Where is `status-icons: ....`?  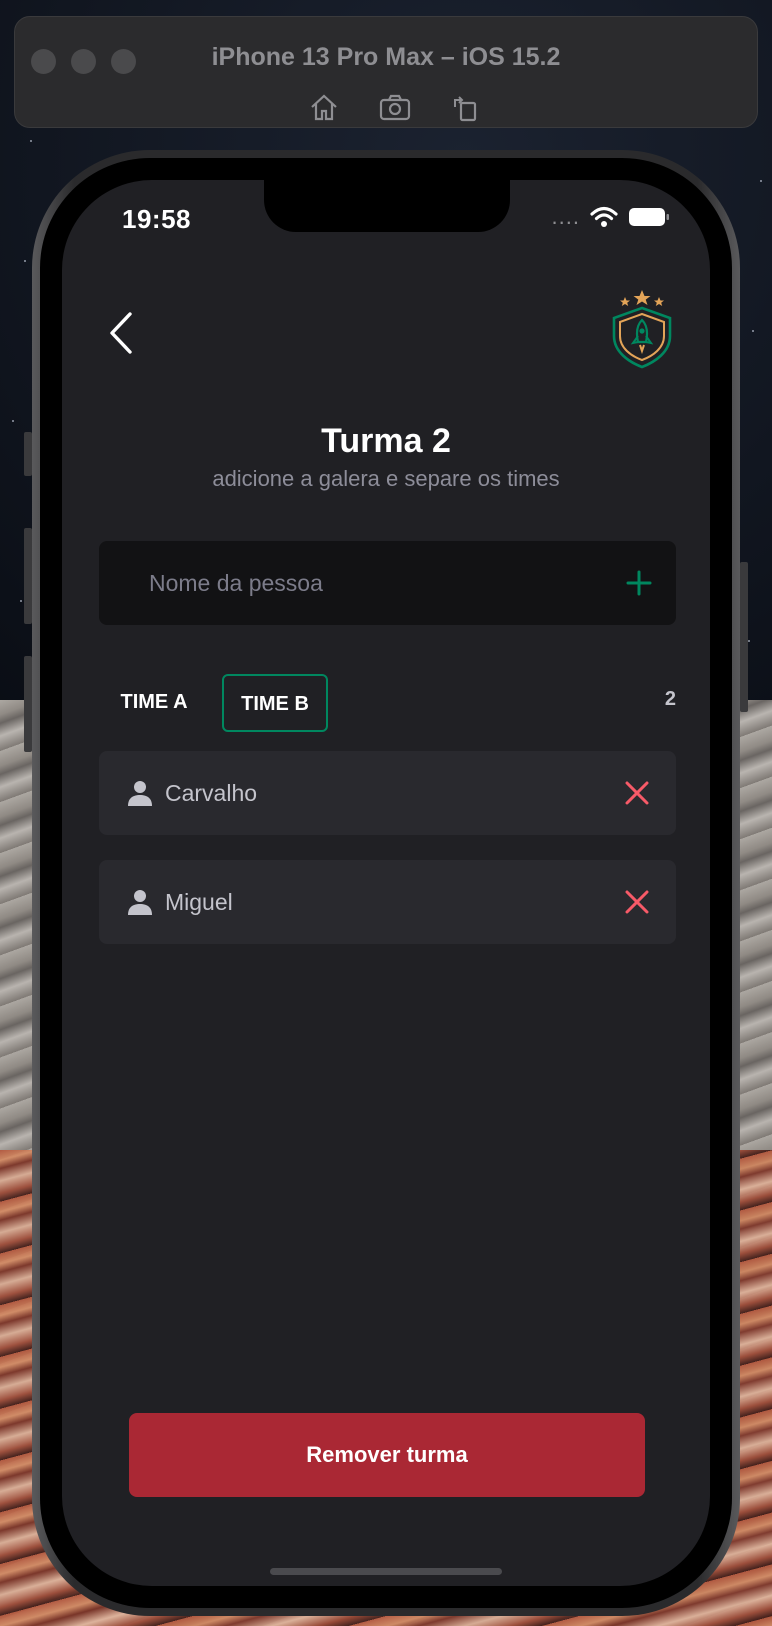 status-icons: .... is located at coordinates (611, 217).